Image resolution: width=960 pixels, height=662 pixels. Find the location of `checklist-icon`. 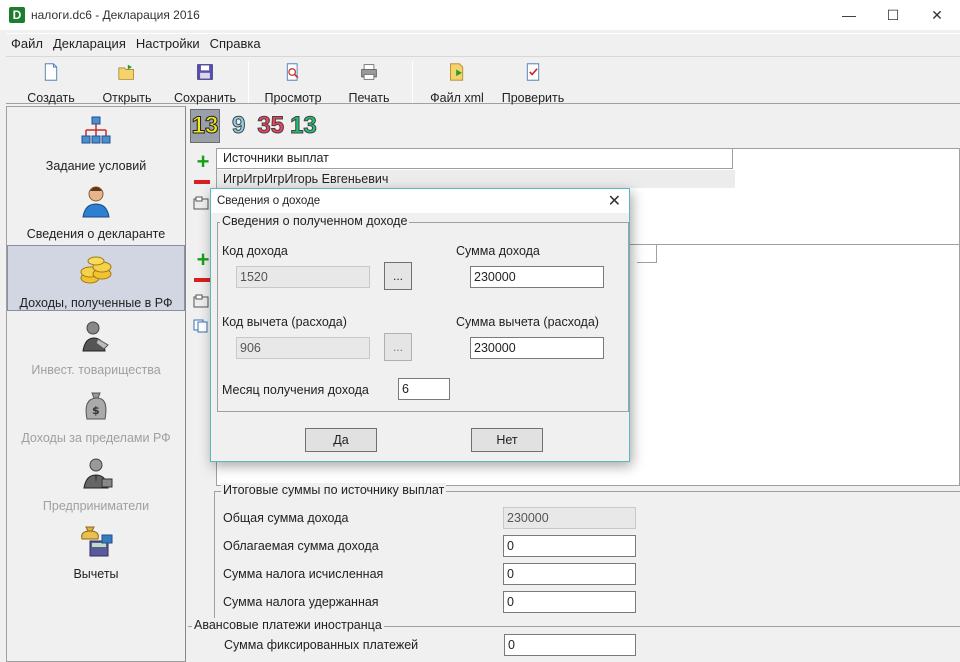

checklist-icon is located at coordinates (533, 72).